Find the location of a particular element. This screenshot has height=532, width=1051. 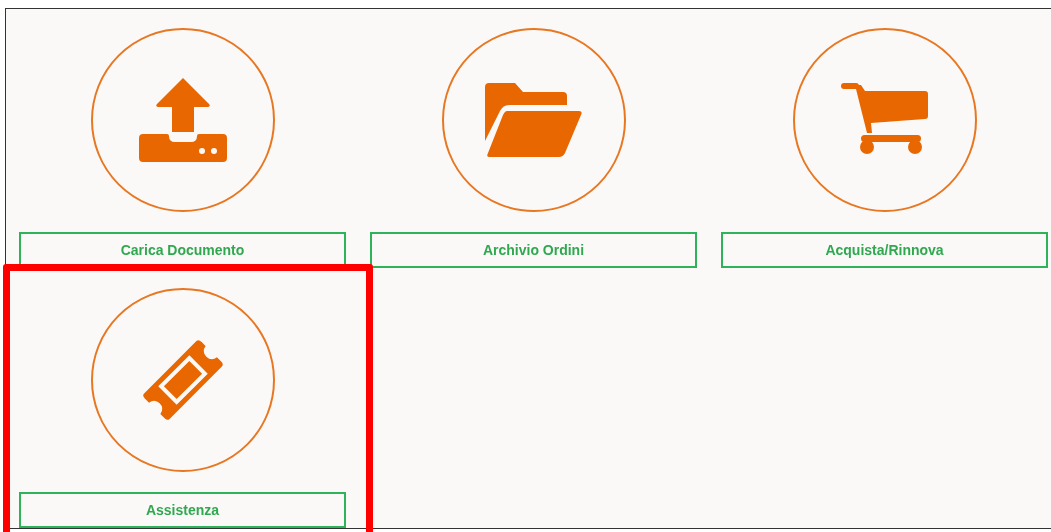

tile-button: Archivio Ordini is located at coordinates (533, 250).